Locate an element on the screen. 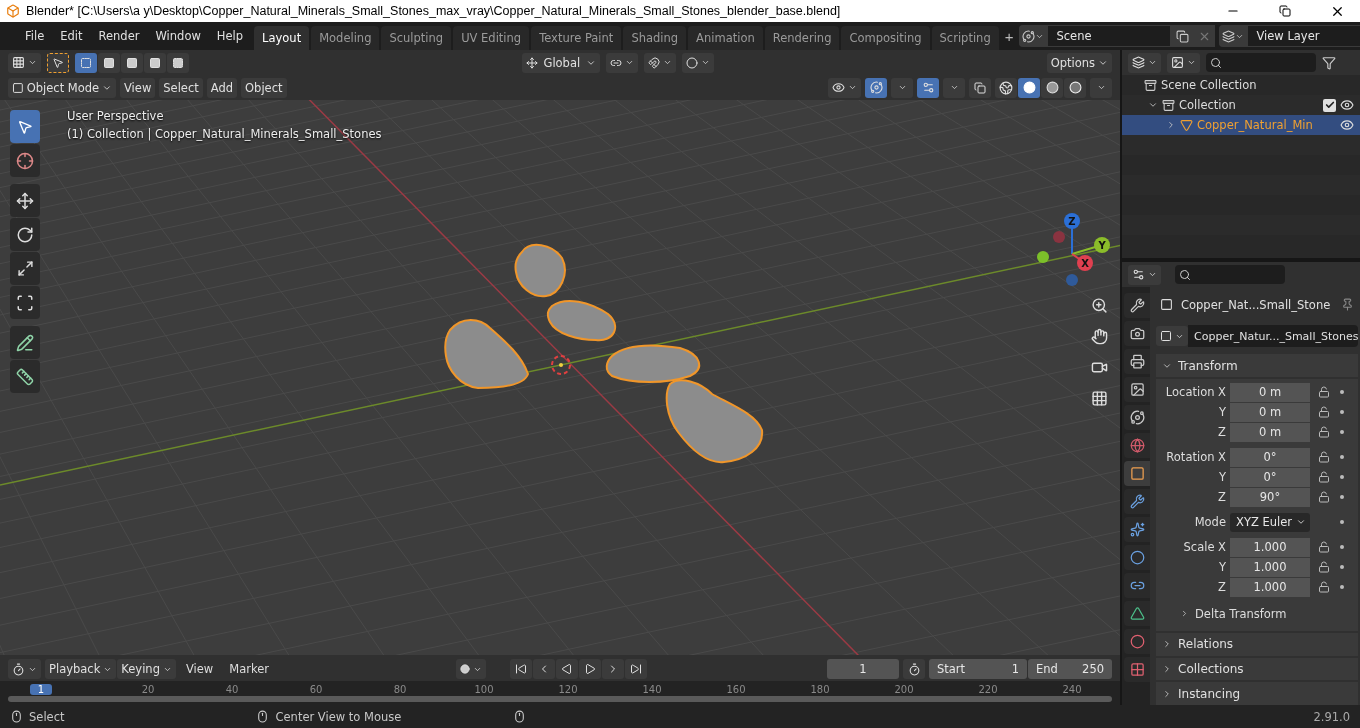  viewport-menu: Object is located at coordinates (264, 87).